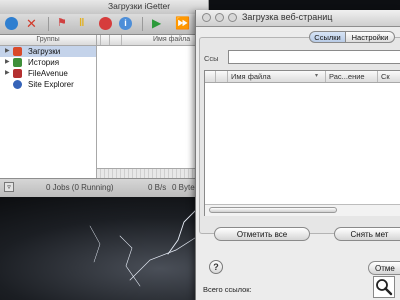  I want to click on magnifier-glyph, so click(384, 287).